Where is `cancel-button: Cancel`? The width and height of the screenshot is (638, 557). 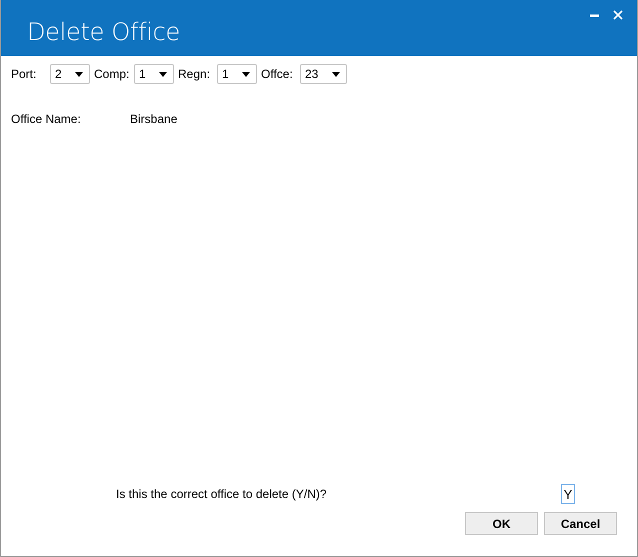 cancel-button: Cancel is located at coordinates (580, 523).